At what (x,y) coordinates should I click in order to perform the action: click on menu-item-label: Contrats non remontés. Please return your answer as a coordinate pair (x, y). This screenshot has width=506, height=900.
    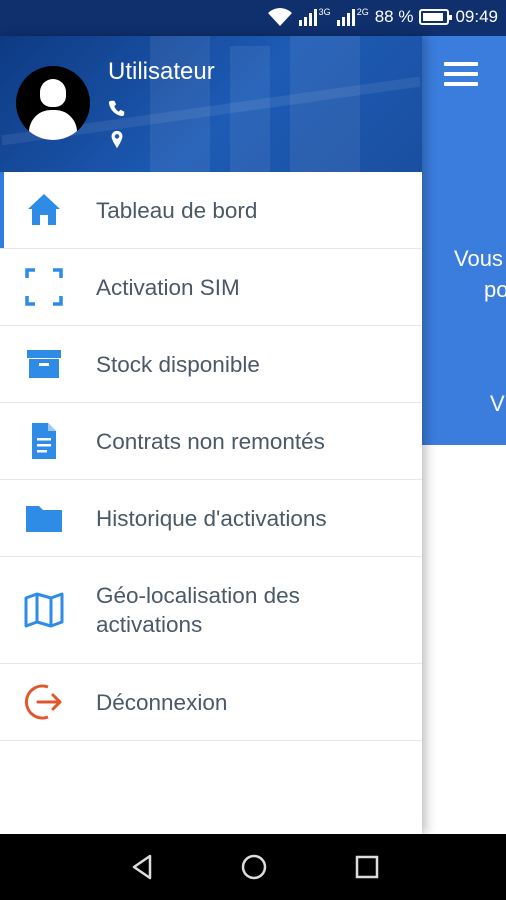
    Looking at the image, I should click on (210, 441).